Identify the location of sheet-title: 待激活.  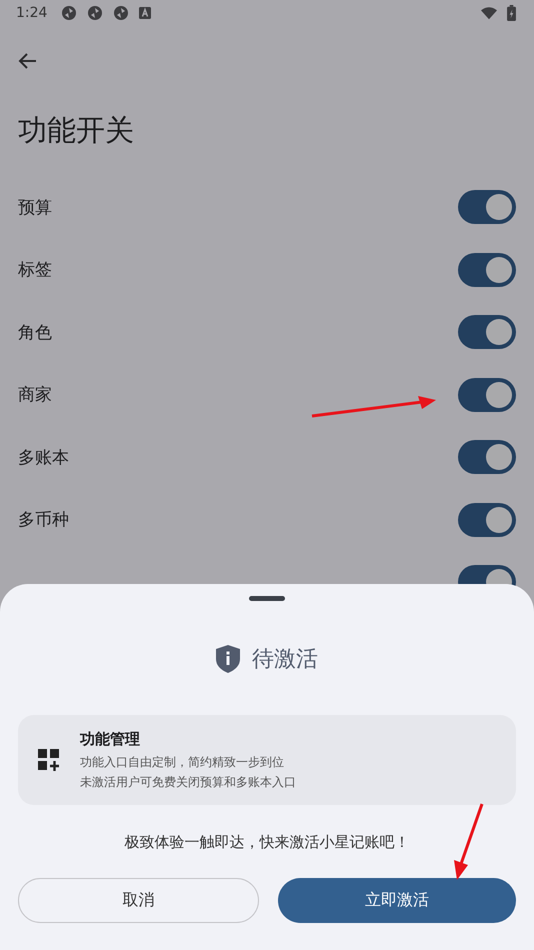
(285, 660).